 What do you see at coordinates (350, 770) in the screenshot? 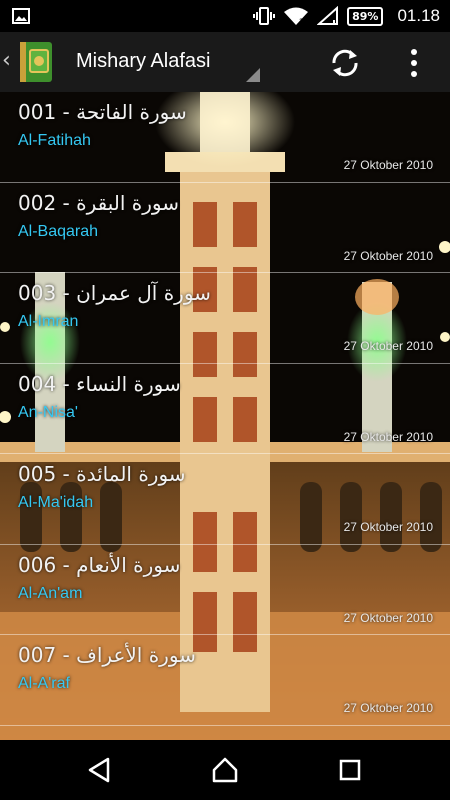
I see `recents-icon` at bounding box center [350, 770].